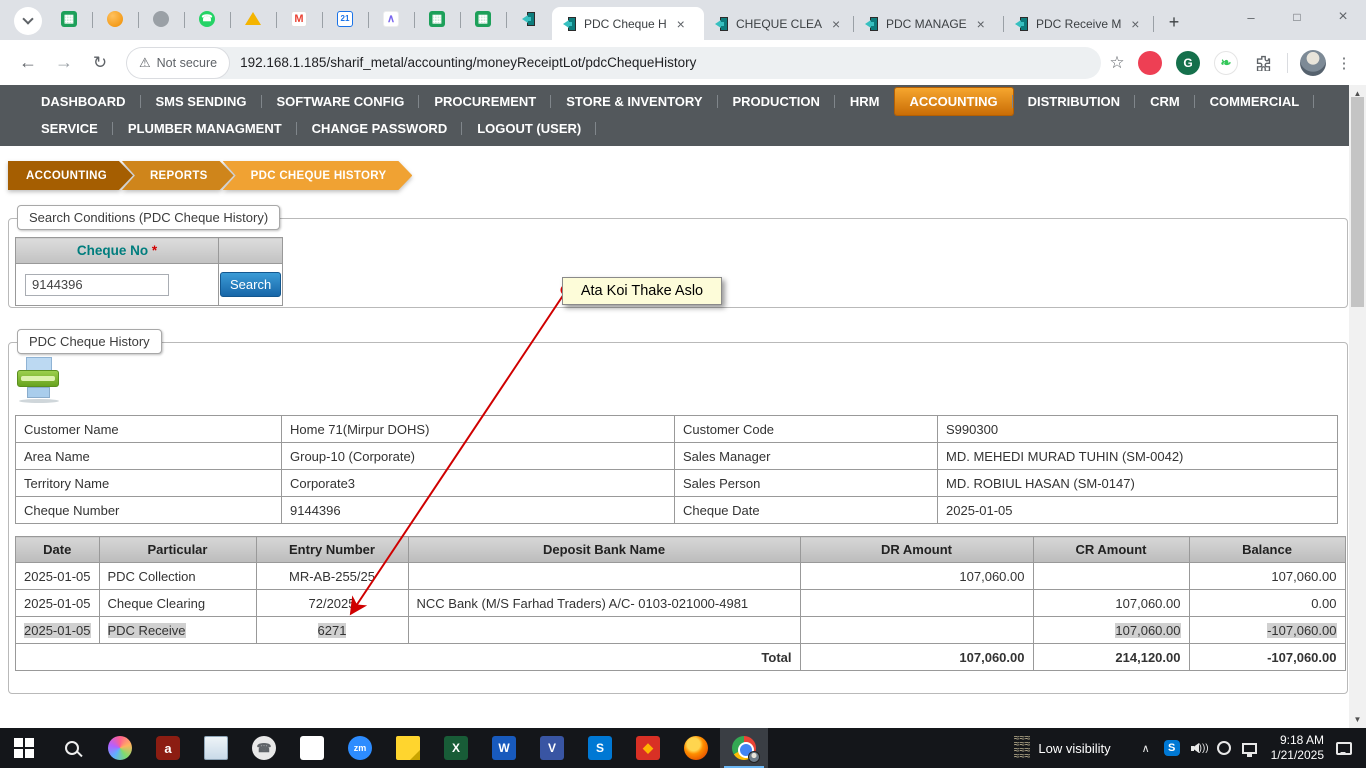  Describe the element at coordinates (72, 748) in the screenshot. I see `taskbar-search-button` at that location.